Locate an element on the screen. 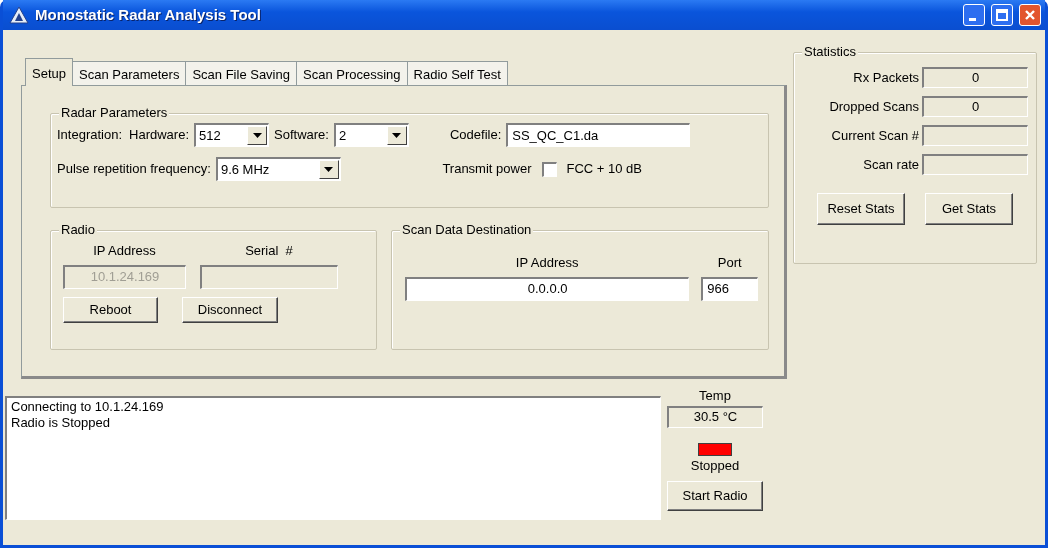 This screenshot has width=1052, height=550. maximize-icon is located at coordinates (1002, 15).